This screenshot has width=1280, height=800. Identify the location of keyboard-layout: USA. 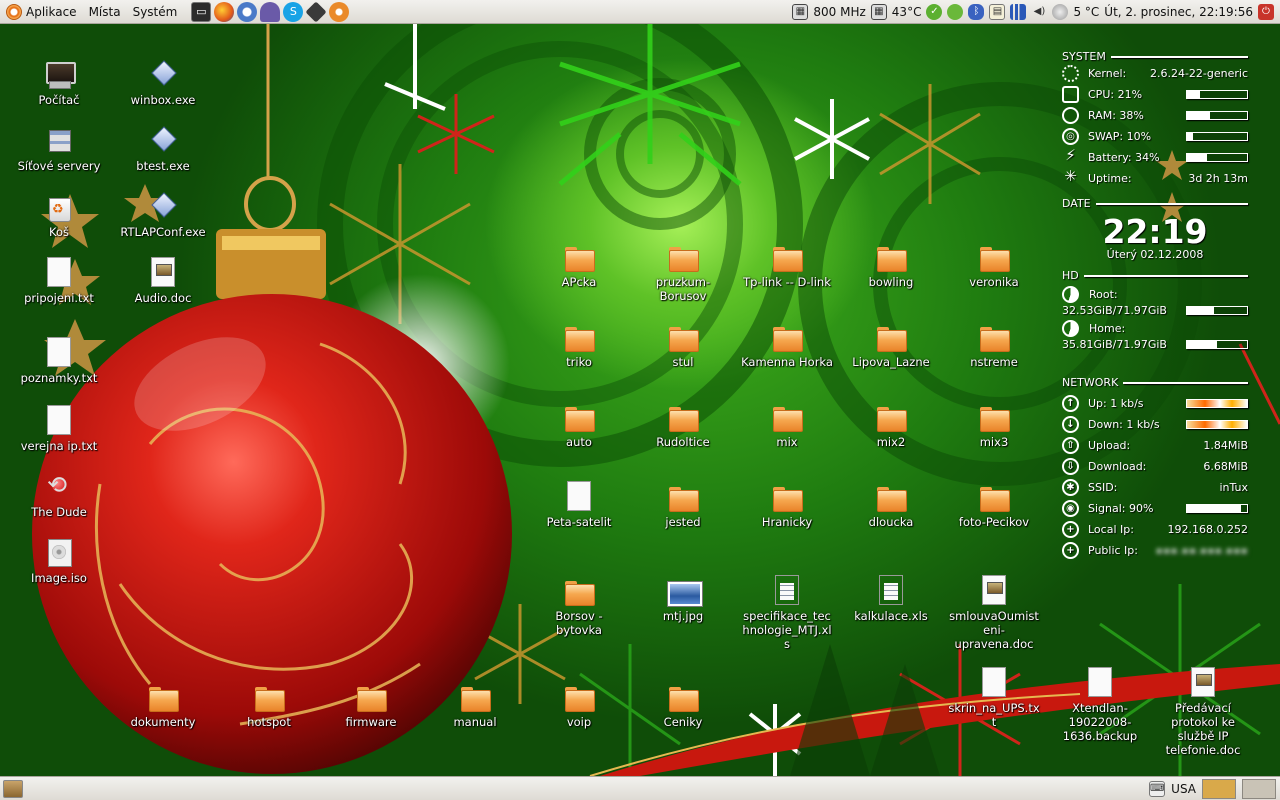
(1183, 789).